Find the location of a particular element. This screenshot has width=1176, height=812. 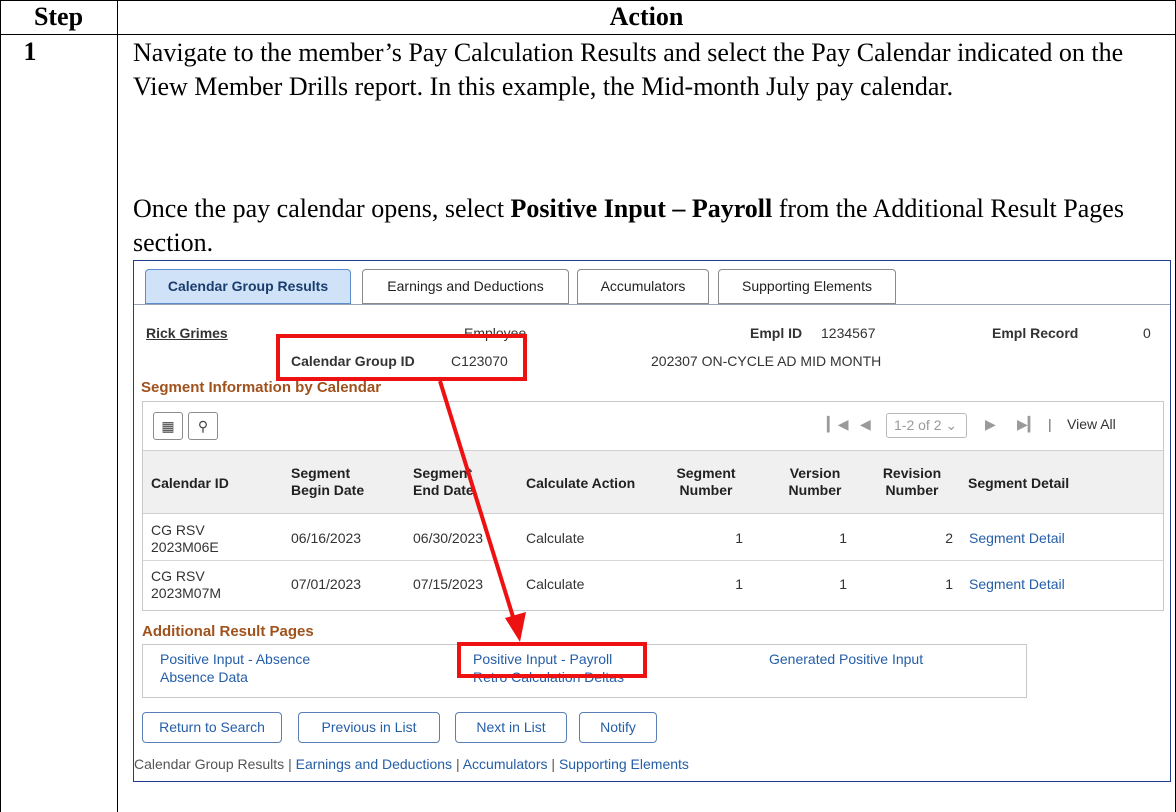

row-range-value: 1-2 of 2 is located at coordinates (918, 425).